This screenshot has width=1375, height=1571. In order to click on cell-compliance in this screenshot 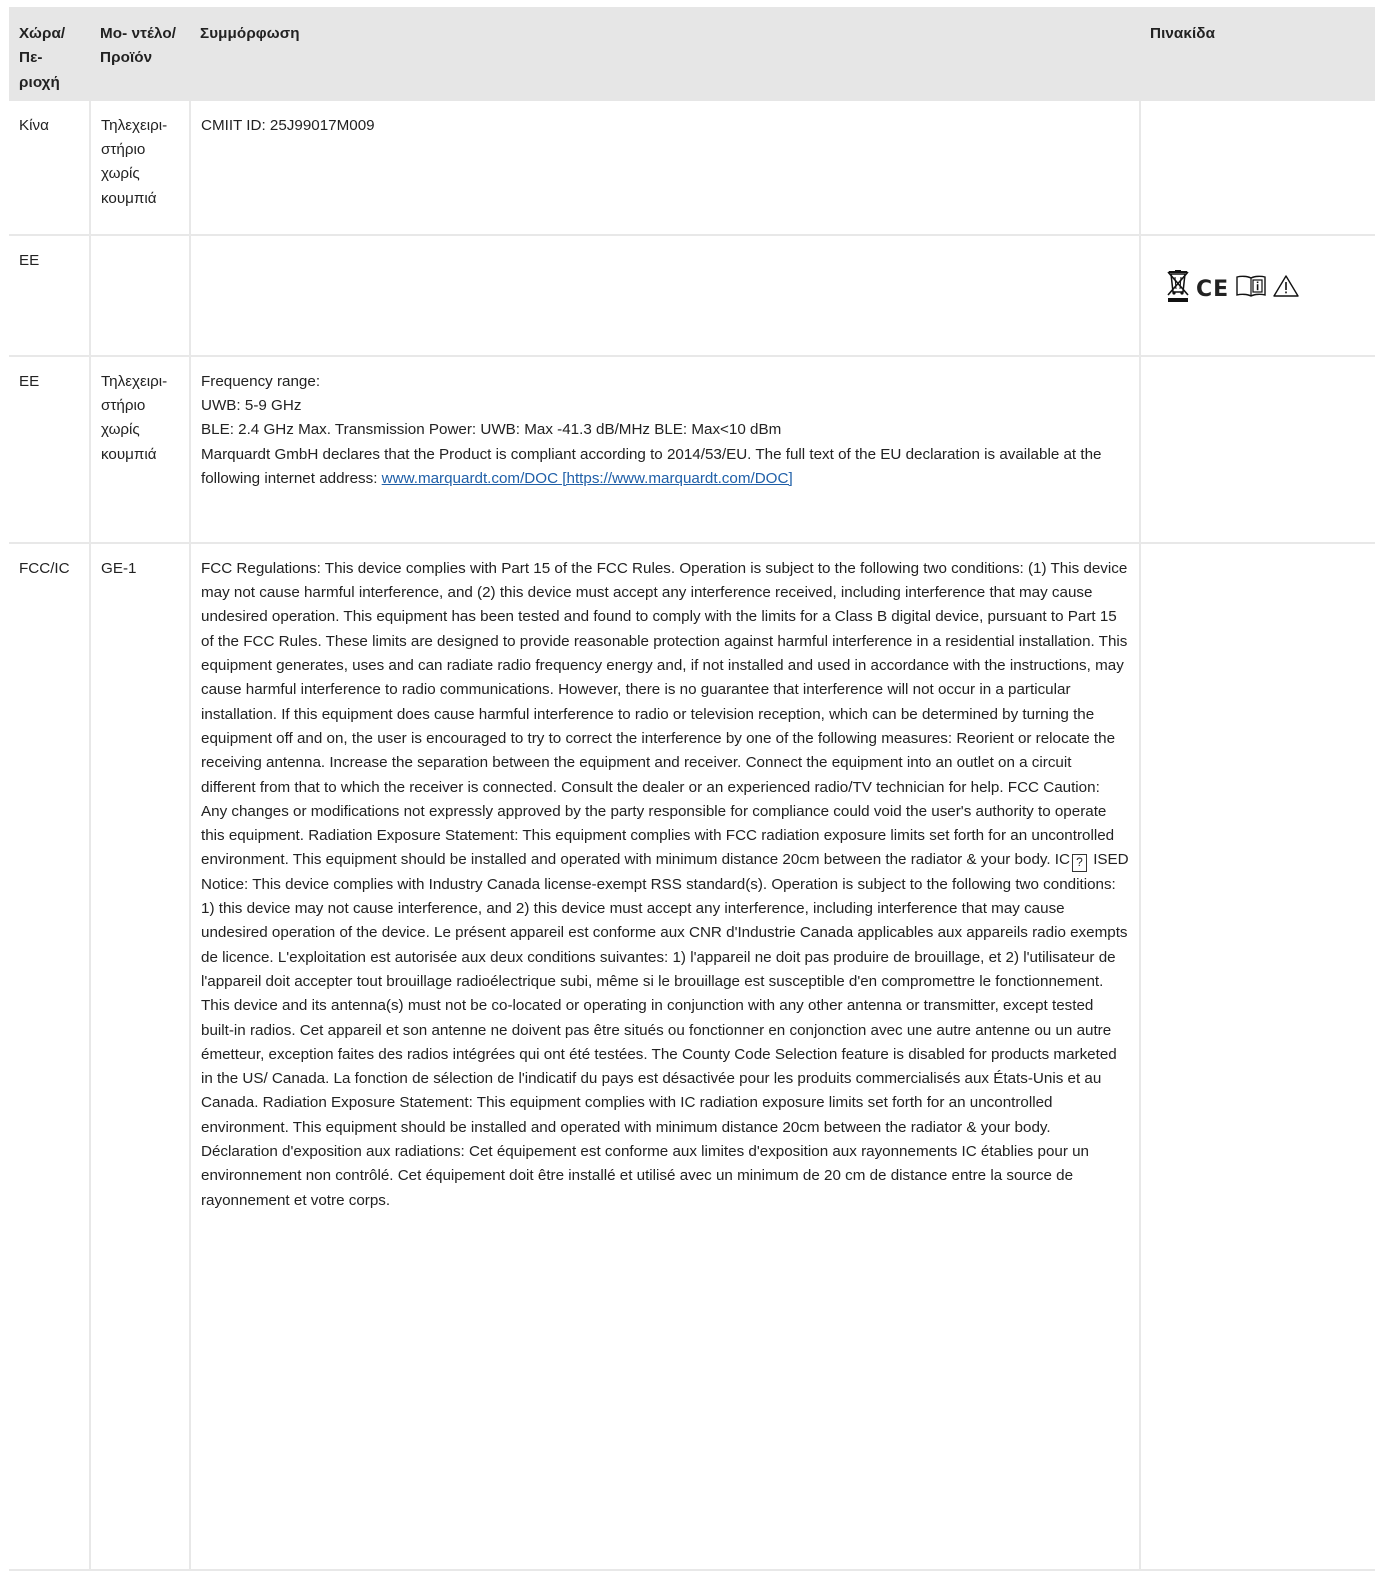, I will do `click(665, 295)`.